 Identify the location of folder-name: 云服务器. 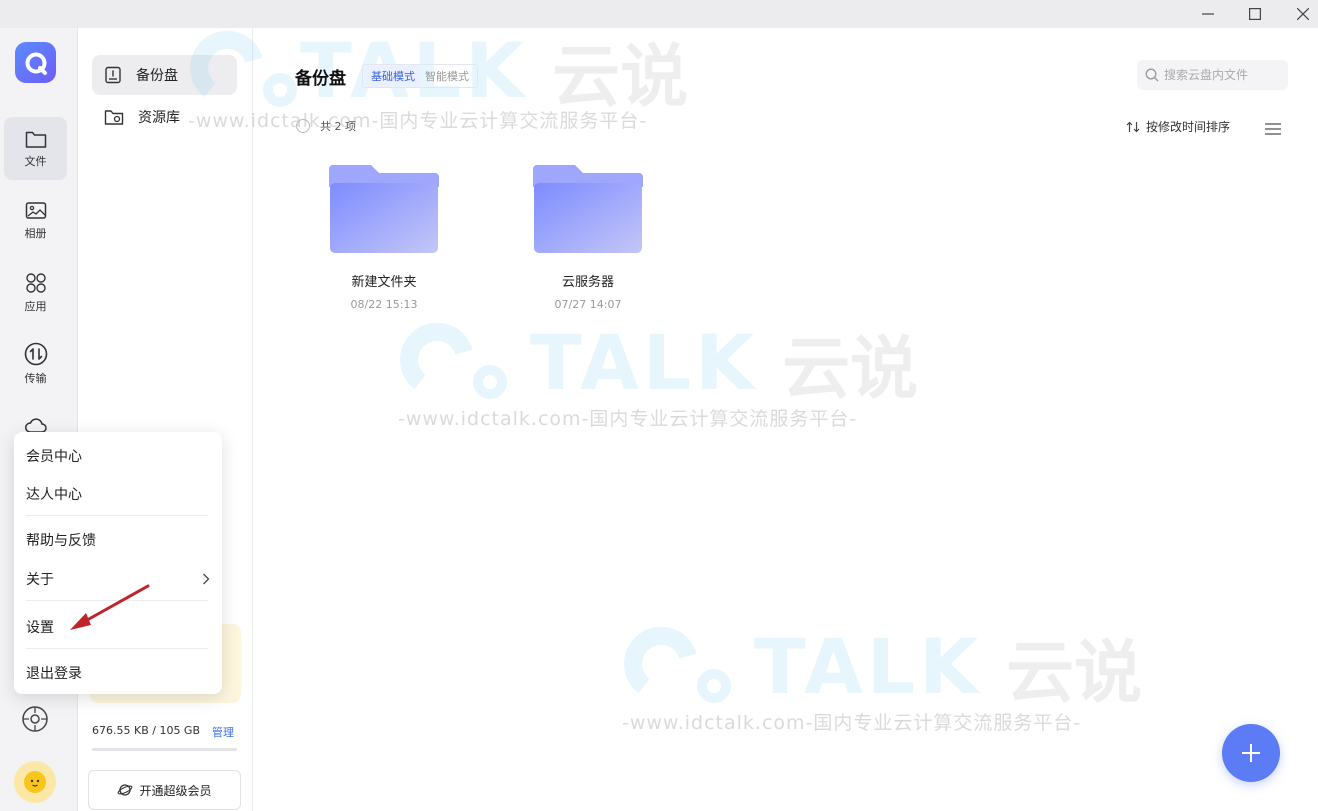
(587, 282).